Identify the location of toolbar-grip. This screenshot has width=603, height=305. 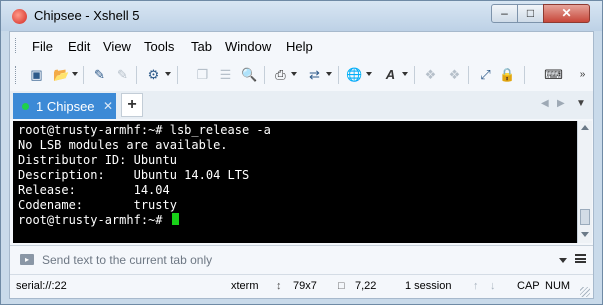
(17, 75).